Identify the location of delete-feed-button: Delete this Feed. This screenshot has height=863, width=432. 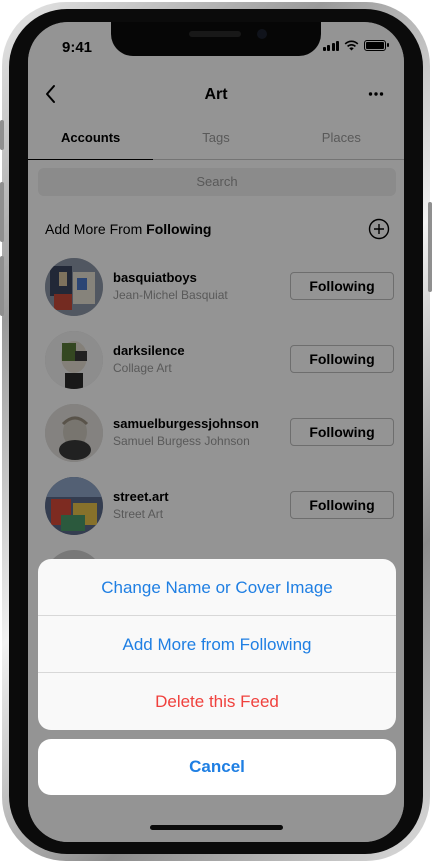
(217, 701).